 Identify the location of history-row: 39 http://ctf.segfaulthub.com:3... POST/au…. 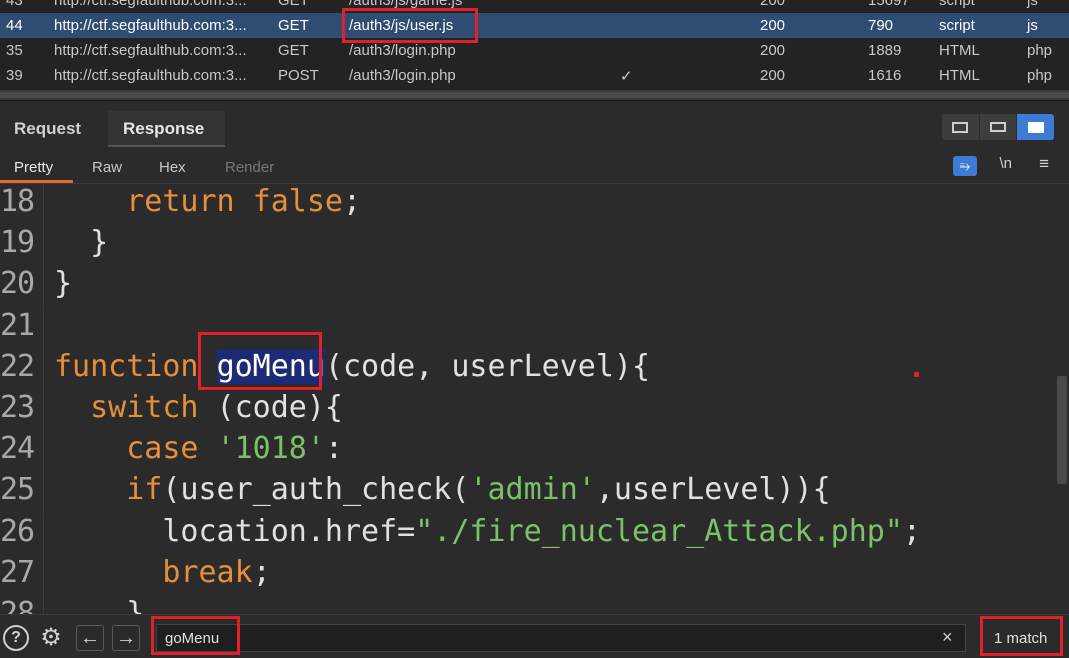
(534, 75).